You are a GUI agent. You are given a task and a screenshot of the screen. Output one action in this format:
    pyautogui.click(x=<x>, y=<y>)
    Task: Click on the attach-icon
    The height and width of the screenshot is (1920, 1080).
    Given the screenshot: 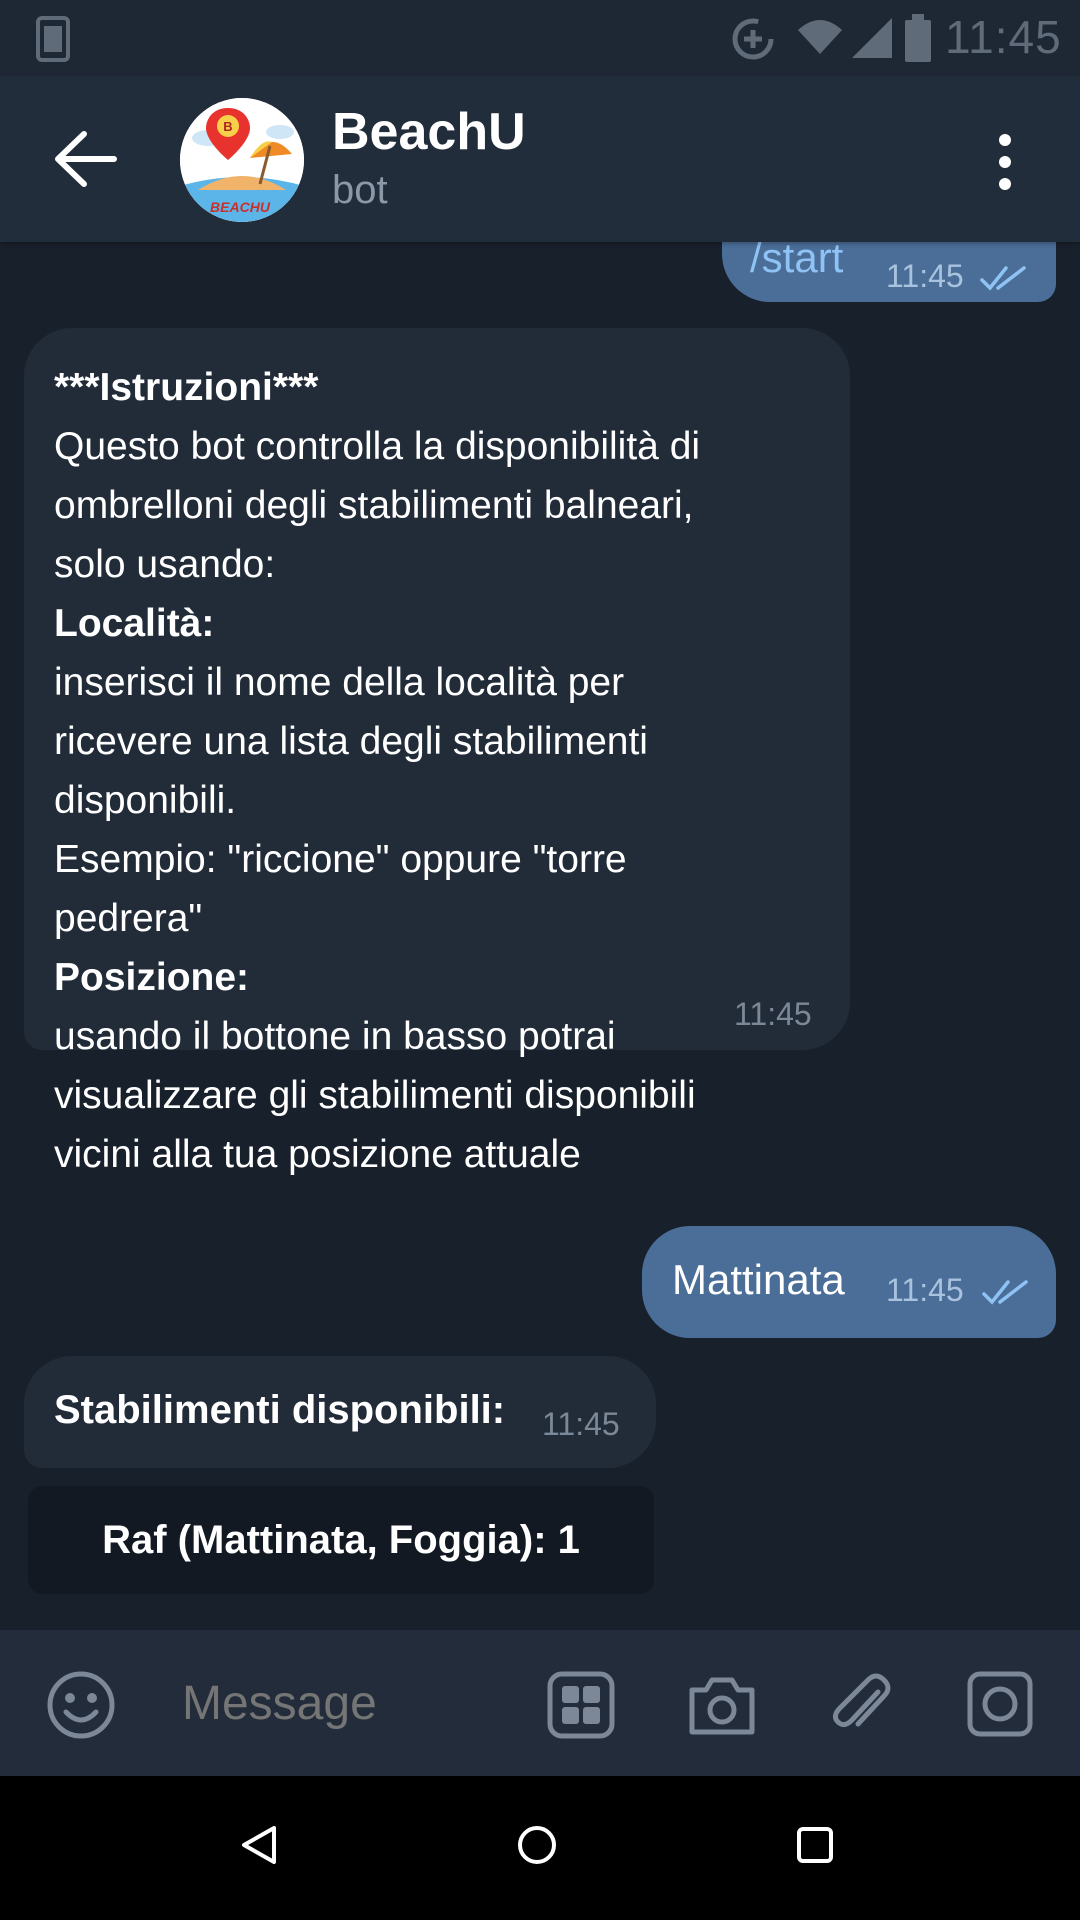 What is the action you would take?
    pyautogui.click(x=863, y=1705)
    